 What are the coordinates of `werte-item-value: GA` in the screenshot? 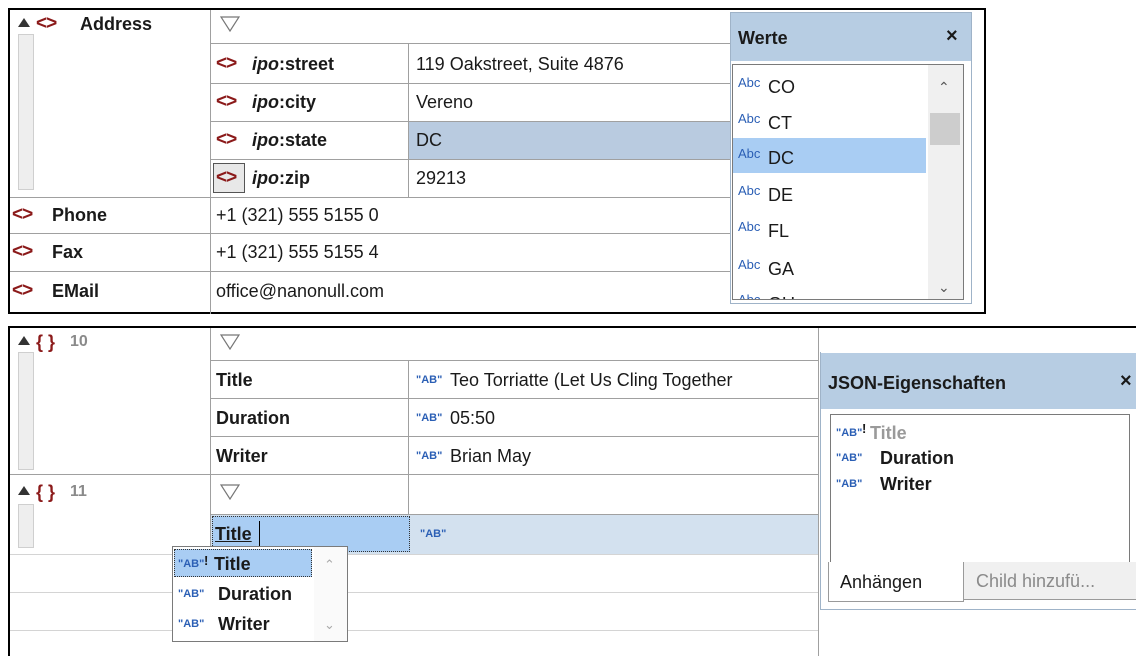 It's located at (781, 269).